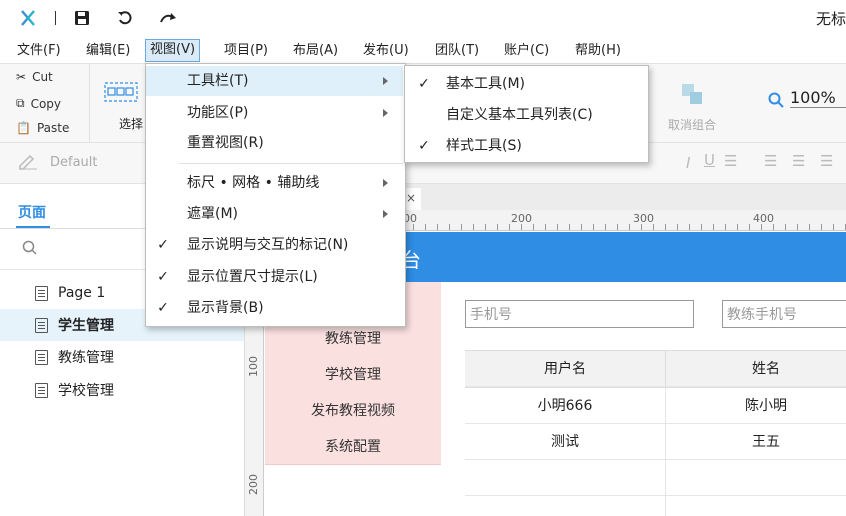 The height and width of the screenshot is (516, 846). Describe the element at coordinates (291, 163) in the screenshot. I see `menu-separator` at that location.